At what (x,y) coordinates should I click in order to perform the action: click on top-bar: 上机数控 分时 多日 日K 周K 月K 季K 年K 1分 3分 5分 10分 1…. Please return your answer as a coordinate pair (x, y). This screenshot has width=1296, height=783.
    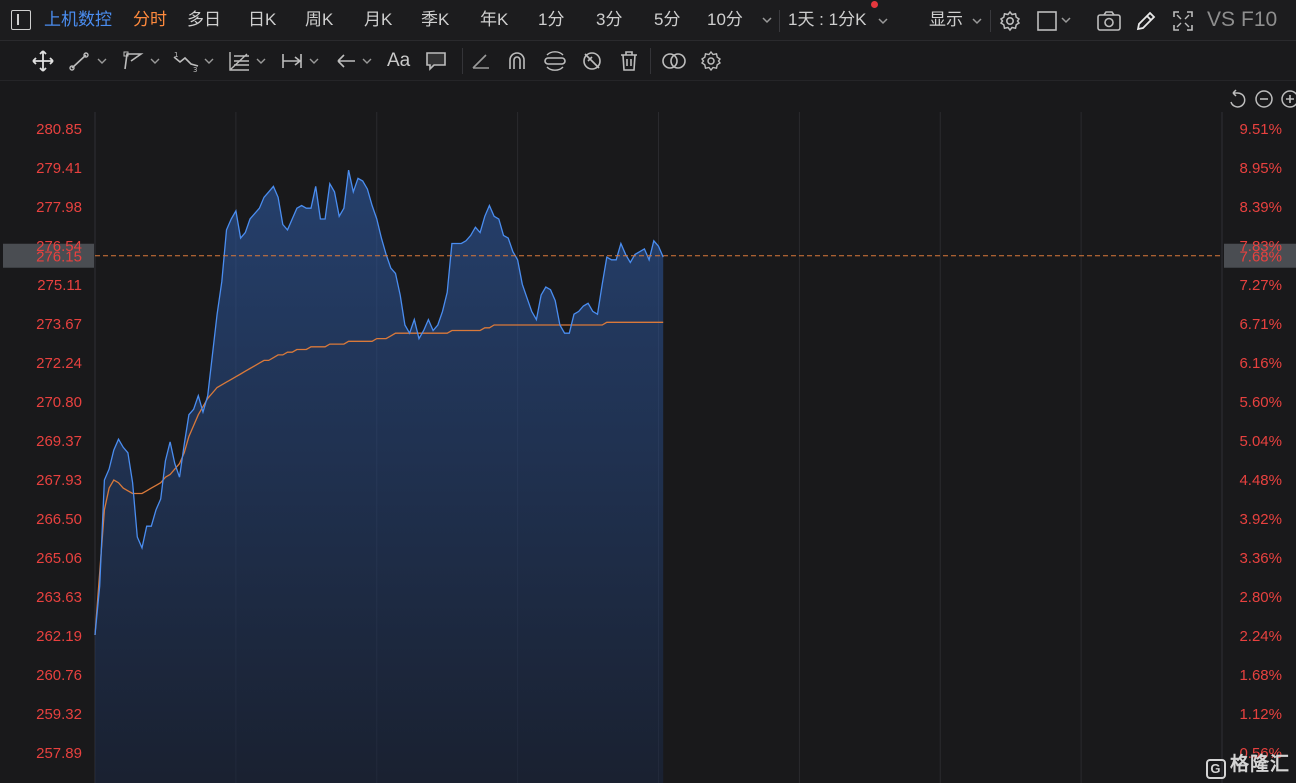
    Looking at the image, I should click on (648, 20).